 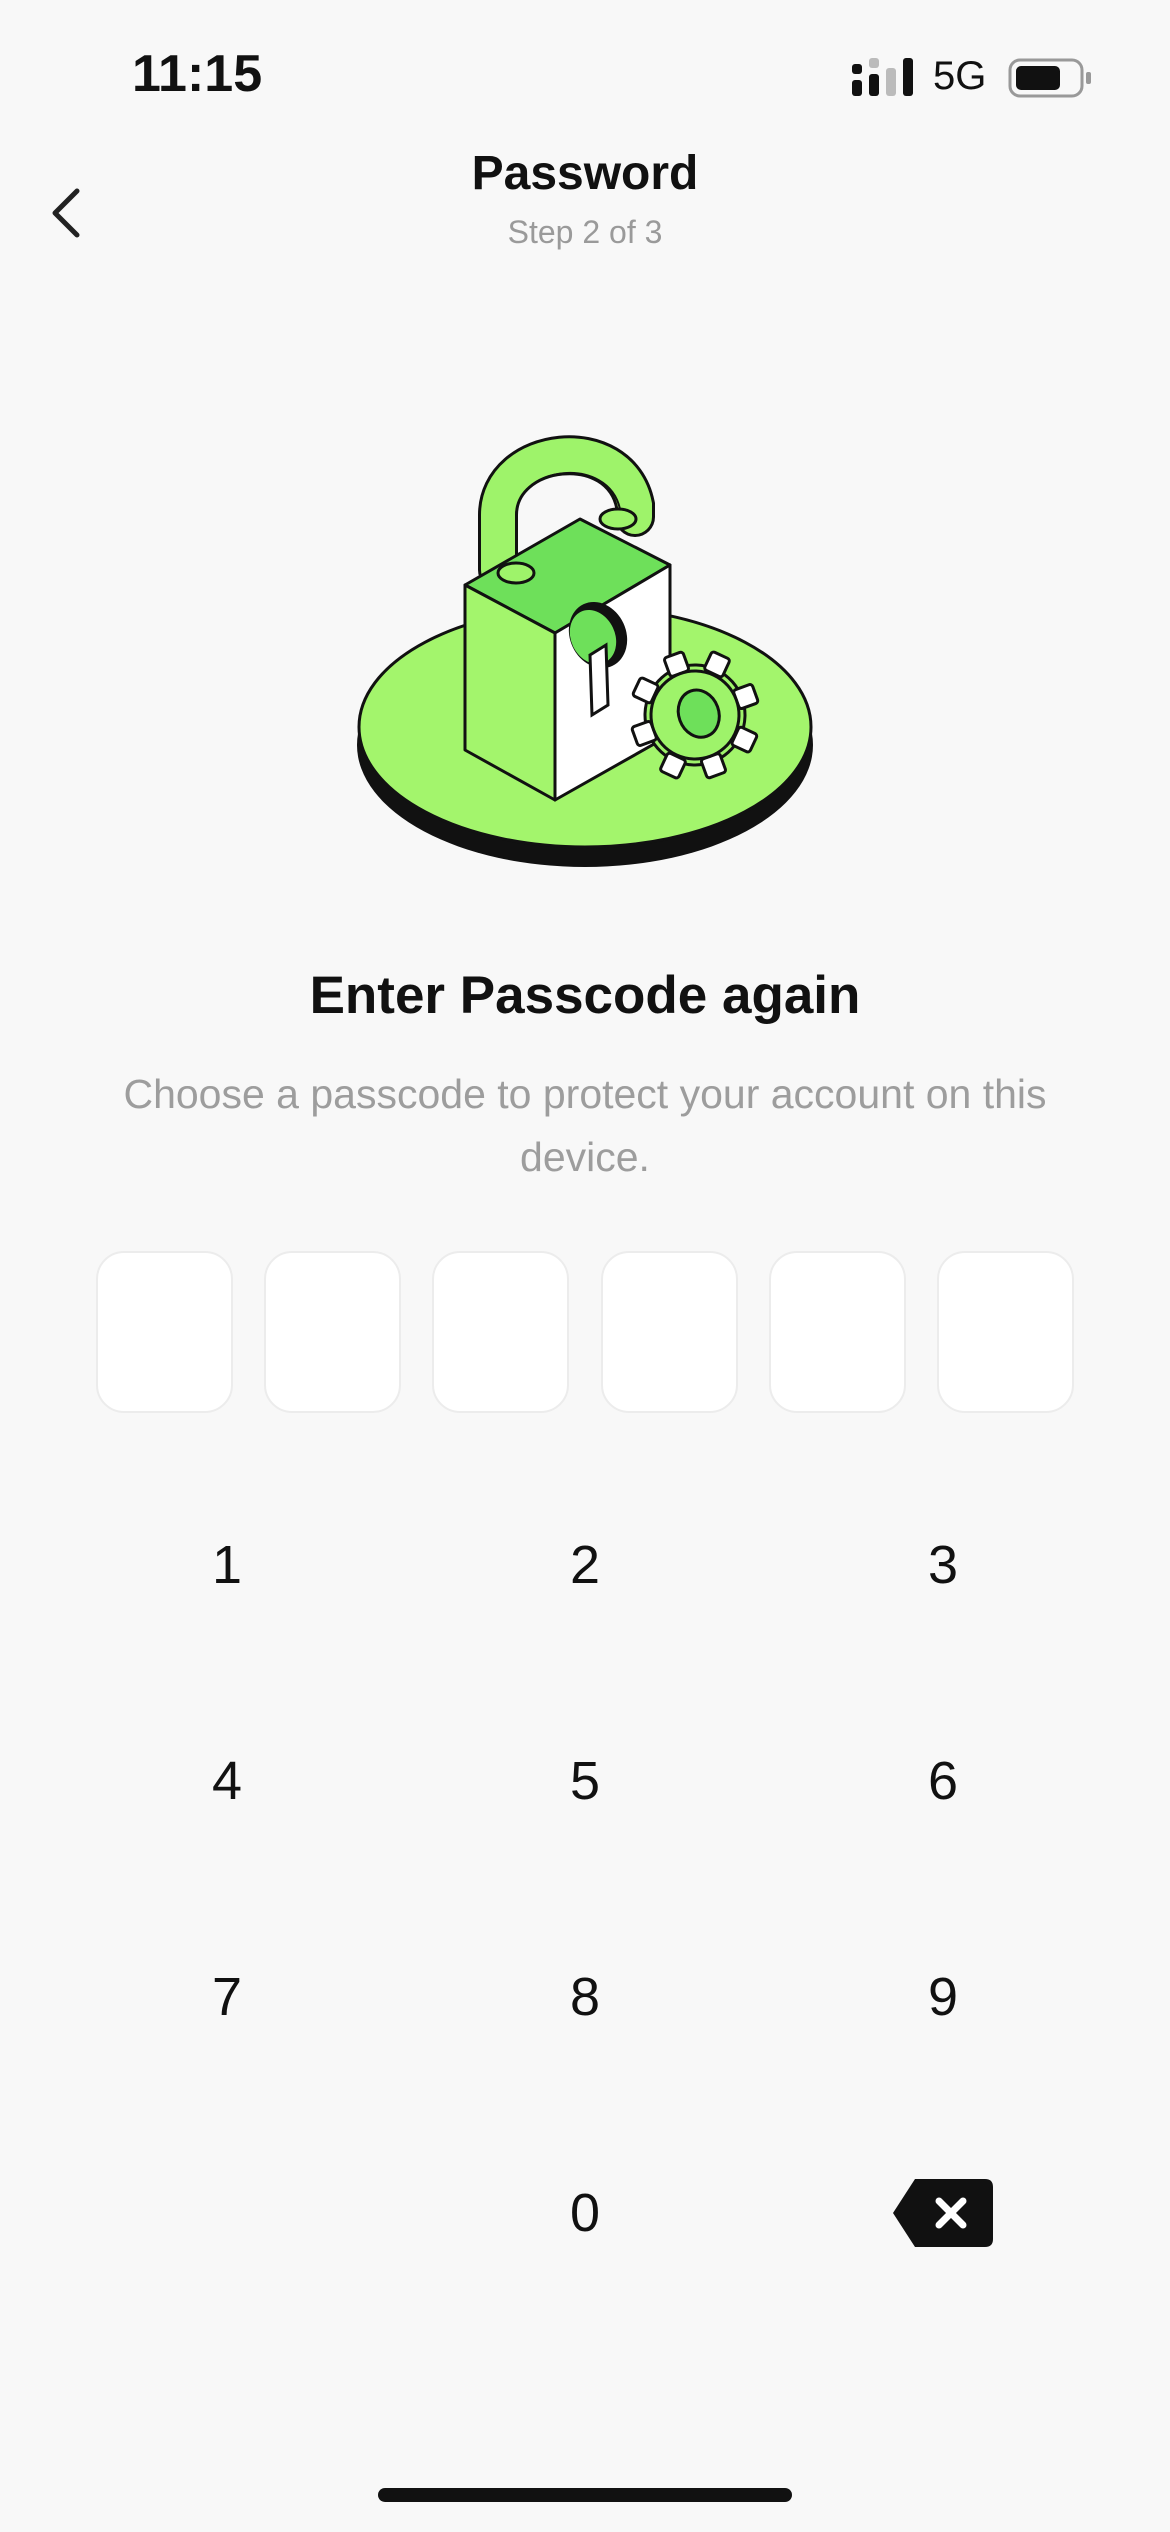 I want to click on keypad-key-4: 4, so click(x=227, y=1781).